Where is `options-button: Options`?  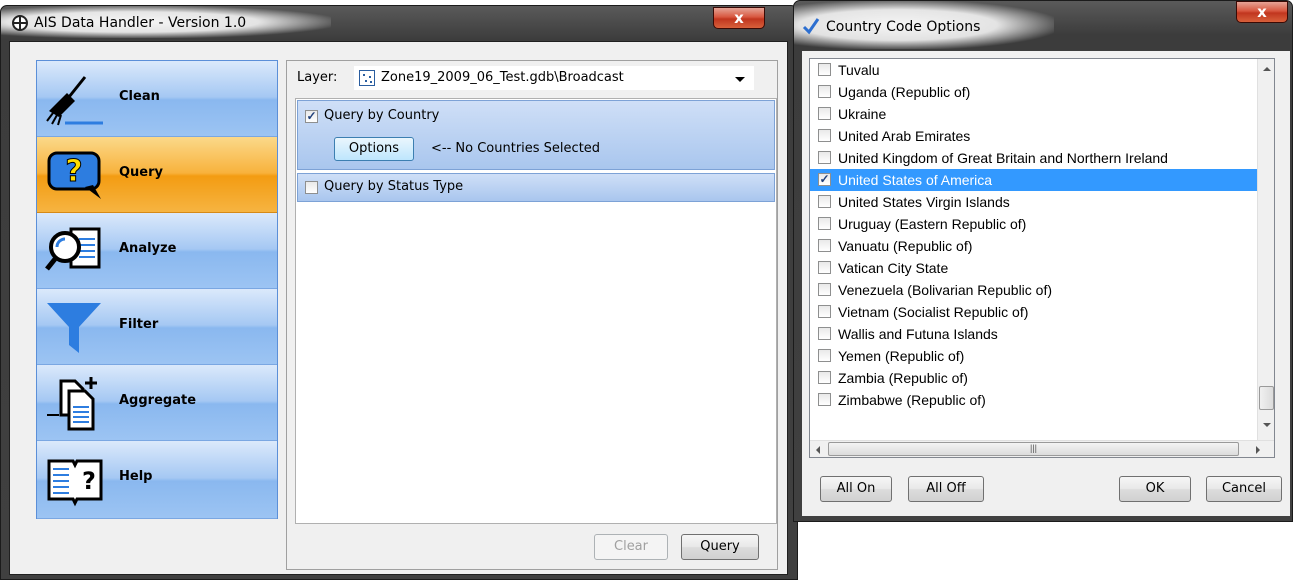
options-button: Options is located at coordinates (374, 149).